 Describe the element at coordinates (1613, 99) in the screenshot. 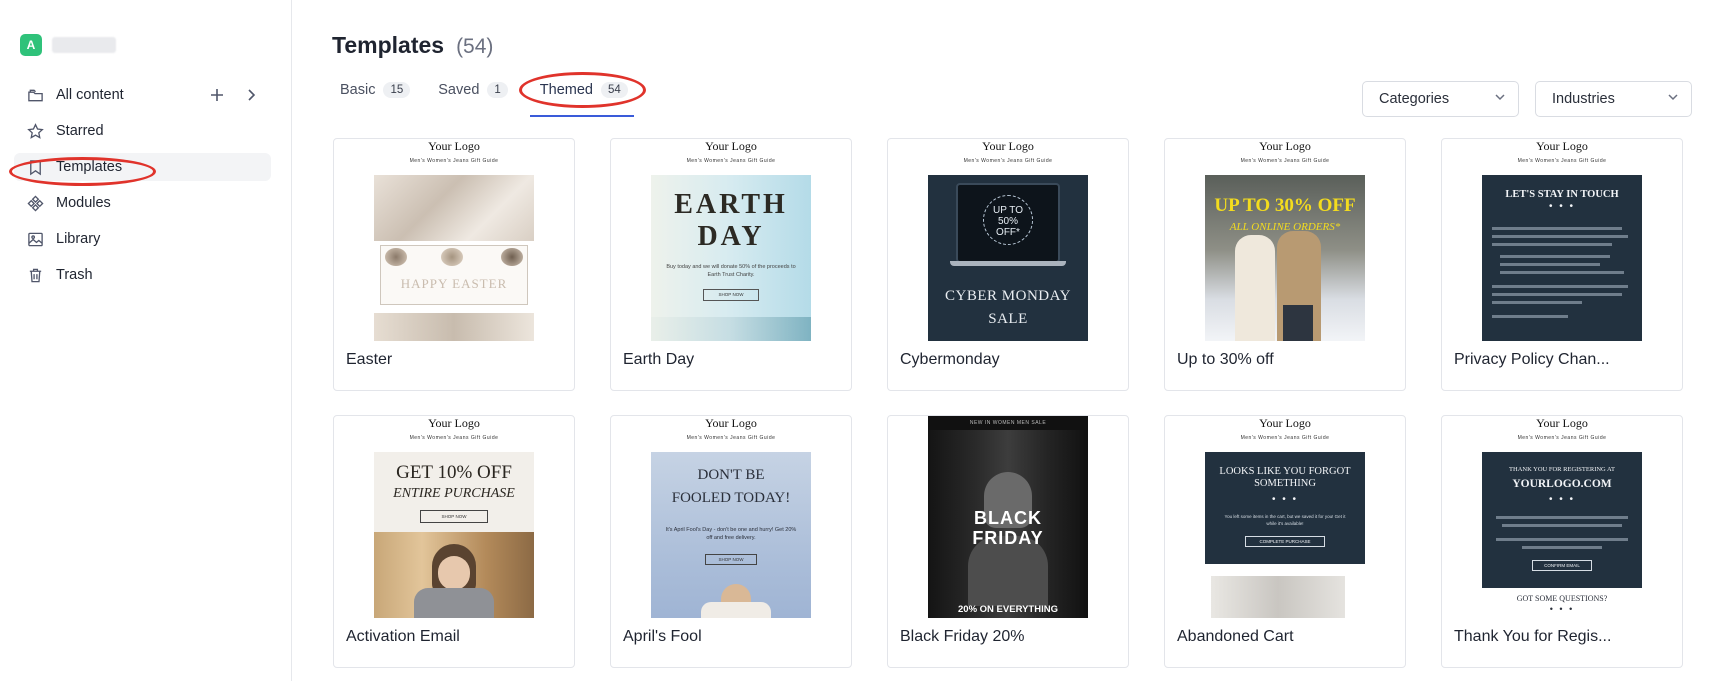

I see `industries-select: Industries` at that location.